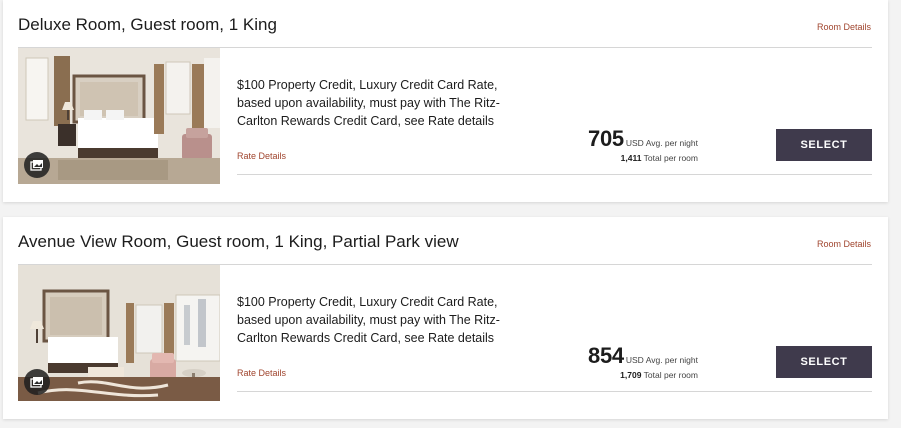 The width and height of the screenshot is (901, 428). What do you see at coordinates (606, 138) in the screenshot?
I see `nightly-price: 705` at bounding box center [606, 138].